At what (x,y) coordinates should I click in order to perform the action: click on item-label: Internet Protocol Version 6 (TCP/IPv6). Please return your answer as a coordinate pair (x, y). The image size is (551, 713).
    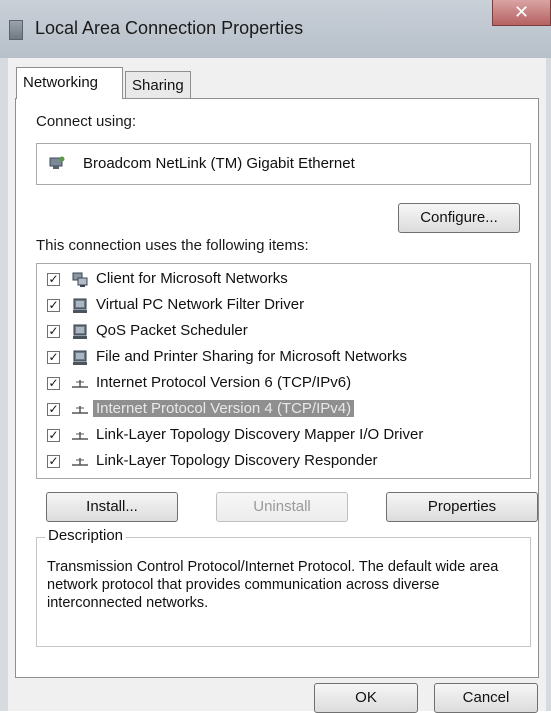
    Looking at the image, I should click on (224, 382).